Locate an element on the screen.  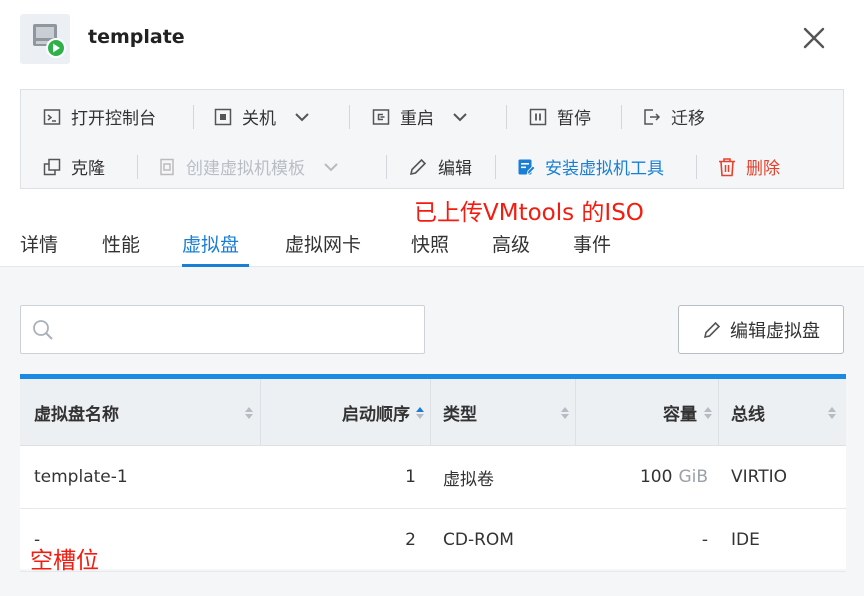
column-header-type: 类型 is located at coordinates (503, 412).